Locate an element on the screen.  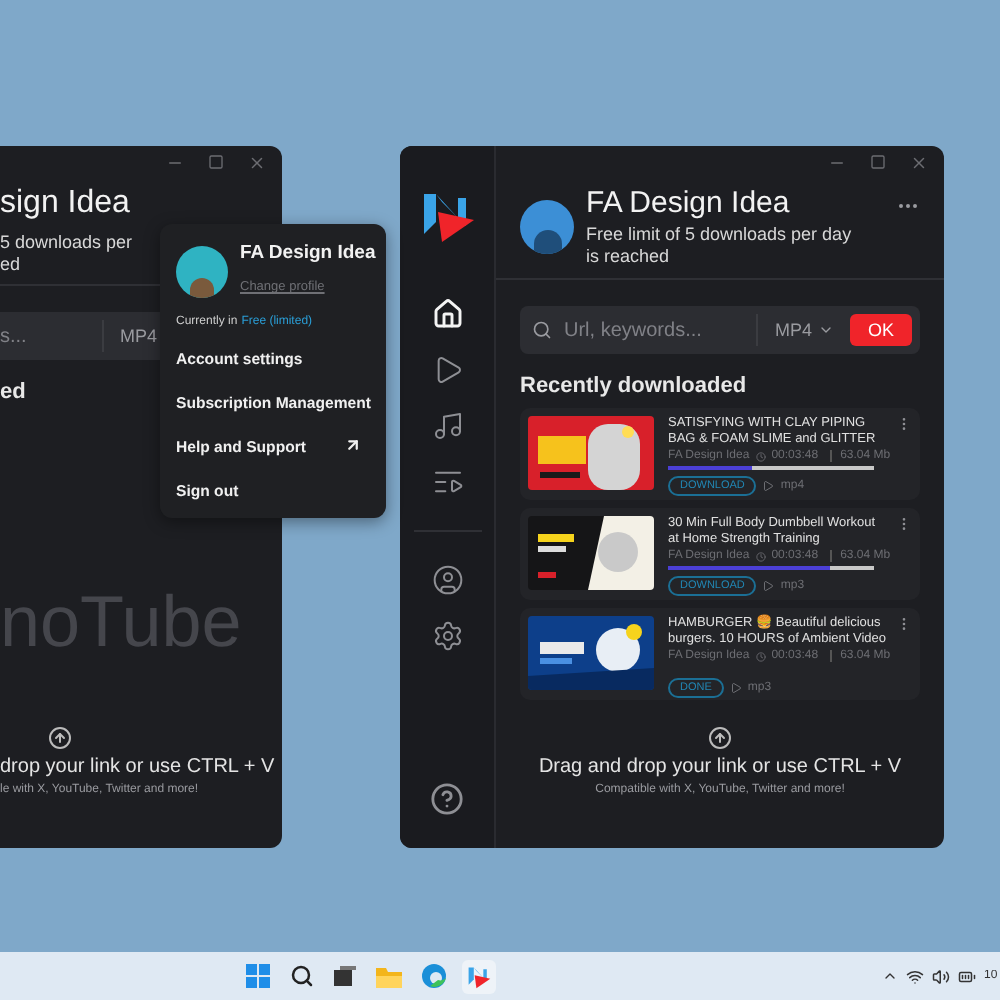
profile-name: FA Design Idea is located at coordinates (308, 253).